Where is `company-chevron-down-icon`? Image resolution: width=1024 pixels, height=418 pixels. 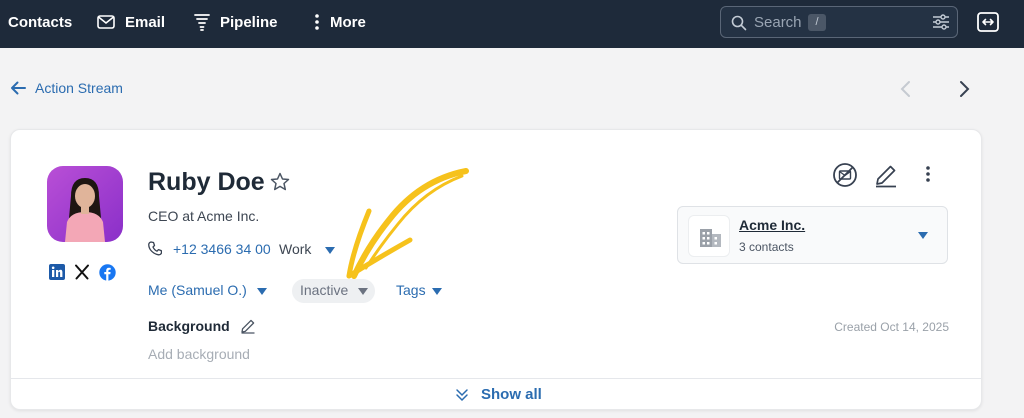
company-chevron-down-icon is located at coordinates (923, 235).